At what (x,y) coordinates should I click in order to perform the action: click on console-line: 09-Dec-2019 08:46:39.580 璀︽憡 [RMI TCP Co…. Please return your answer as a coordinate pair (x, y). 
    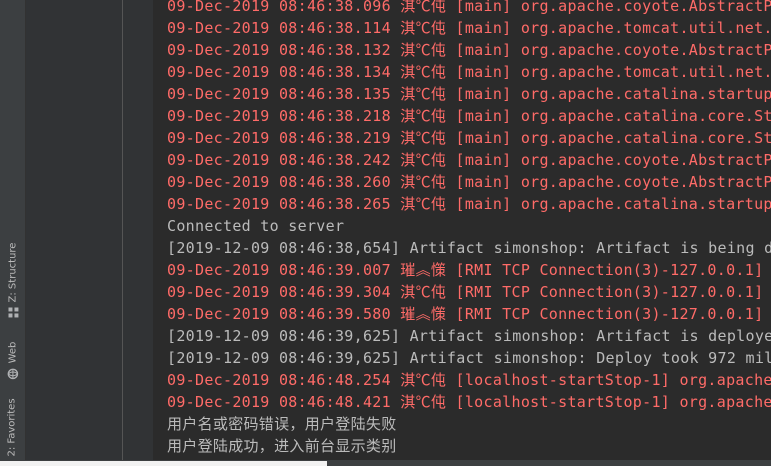
    Looking at the image, I should click on (465, 314).